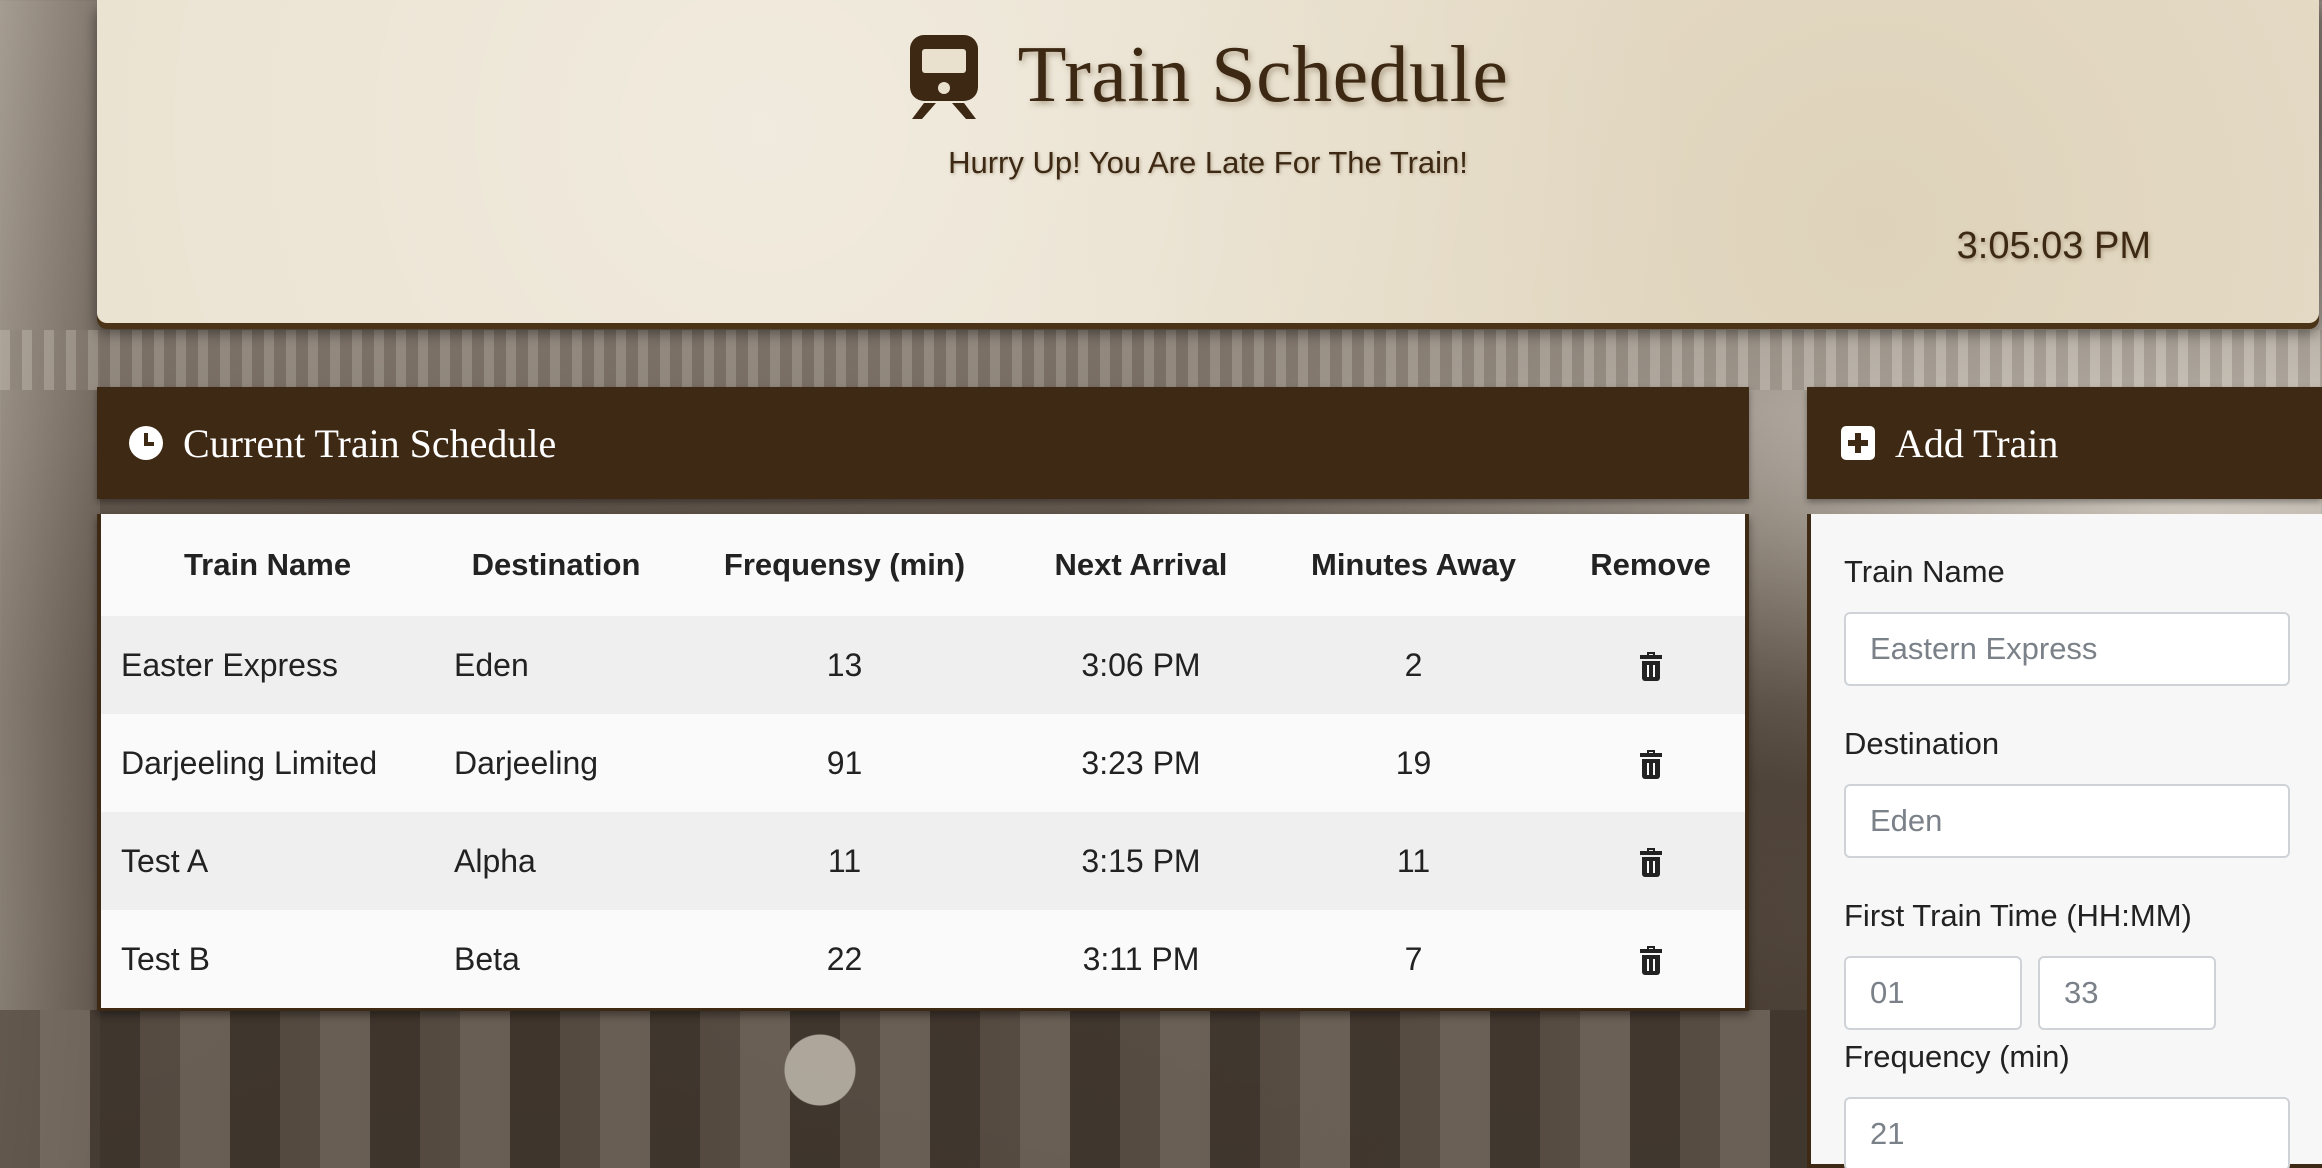 This screenshot has height=1168, width=2322. Describe the element at coordinates (943, 76) in the screenshot. I see `train-icon` at that location.